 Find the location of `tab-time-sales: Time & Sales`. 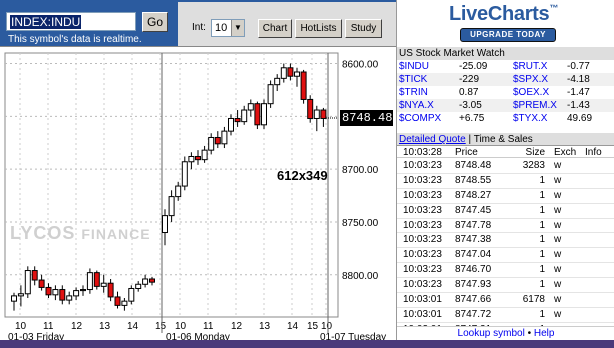

tab-time-sales: Time & Sales is located at coordinates (503, 139).